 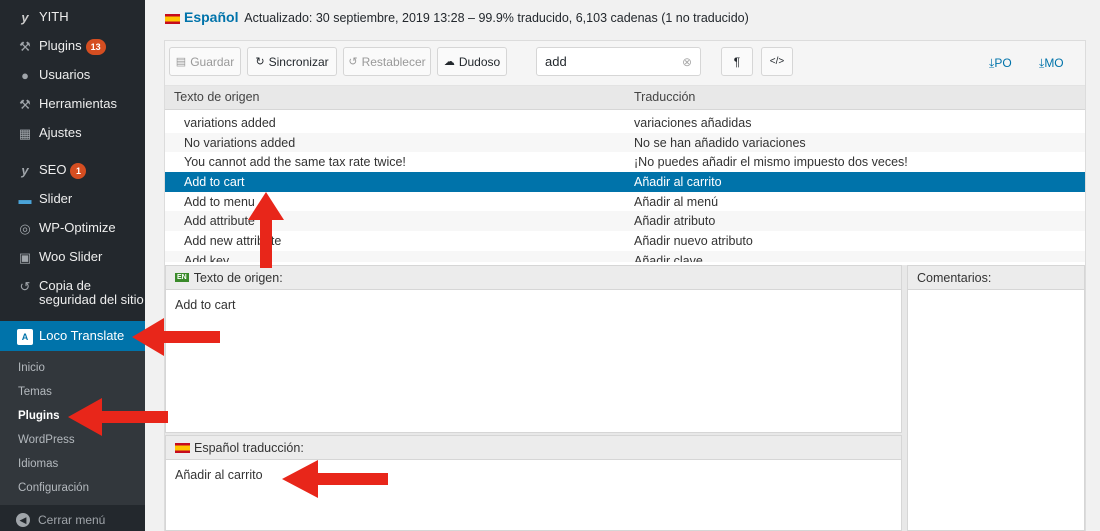 I want to click on sidebar-item-label: Usuarios, so click(x=65, y=74).